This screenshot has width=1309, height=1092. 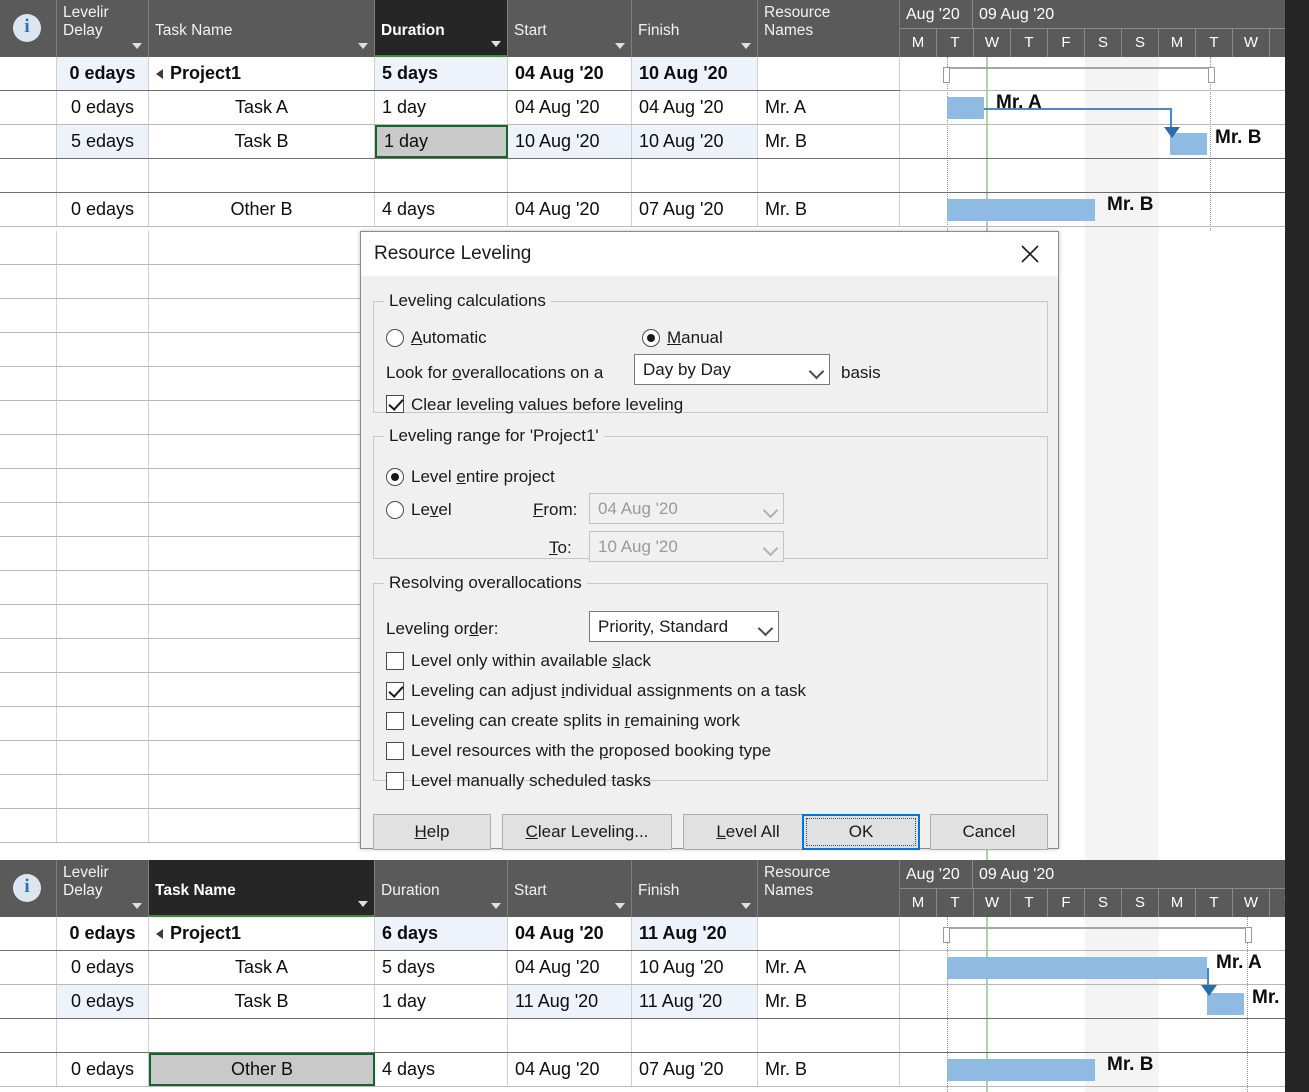 What do you see at coordinates (570, 888) in the screenshot?
I see `column-header-start-bottom: Start` at bounding box center [570, 888].